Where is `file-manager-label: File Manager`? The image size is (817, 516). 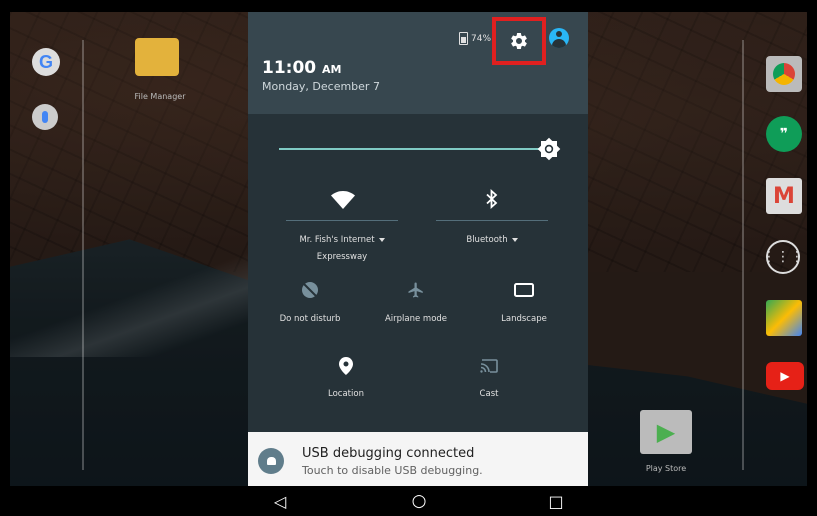
file-manager-label: File Manager is located at coordinates (160, 96).